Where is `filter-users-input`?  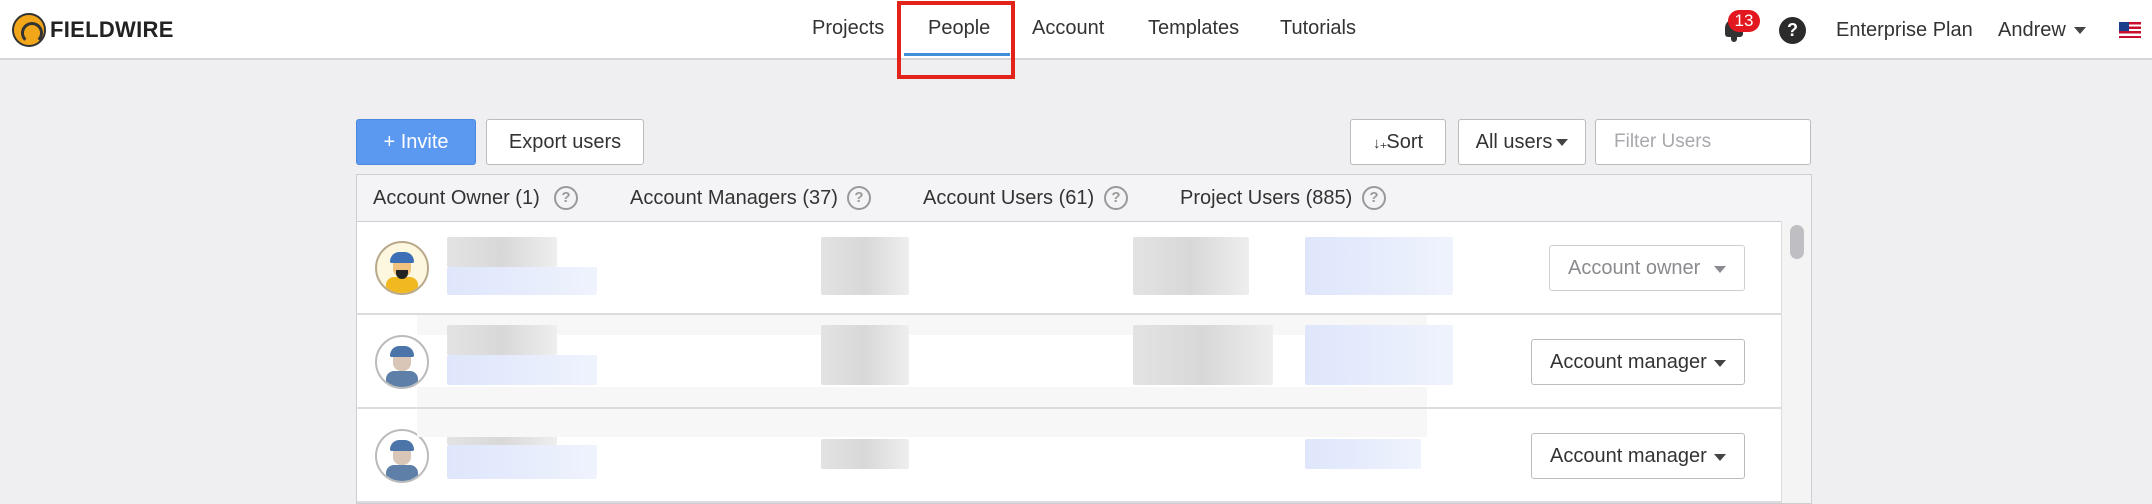
filter-users-input is located at coordinates (1703, 142).